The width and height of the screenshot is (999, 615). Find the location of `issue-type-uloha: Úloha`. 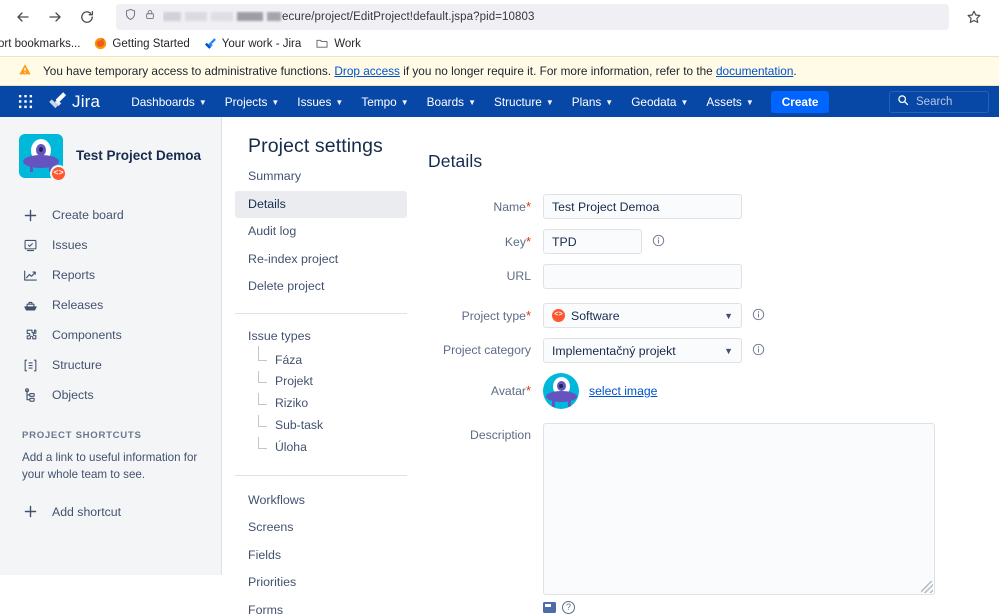

issue-type-uloha: Úloha is located at coordinates (339, 447).